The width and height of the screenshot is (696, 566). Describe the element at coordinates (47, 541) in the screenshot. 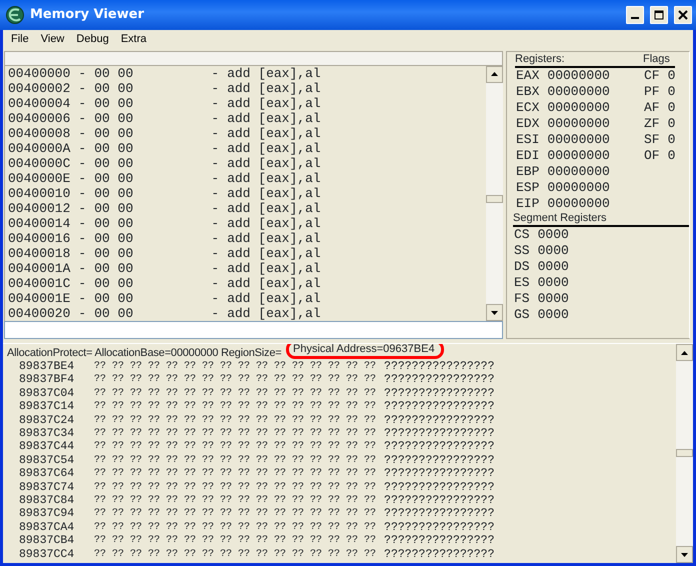

I see `address-text: 89837CB4` at that location.